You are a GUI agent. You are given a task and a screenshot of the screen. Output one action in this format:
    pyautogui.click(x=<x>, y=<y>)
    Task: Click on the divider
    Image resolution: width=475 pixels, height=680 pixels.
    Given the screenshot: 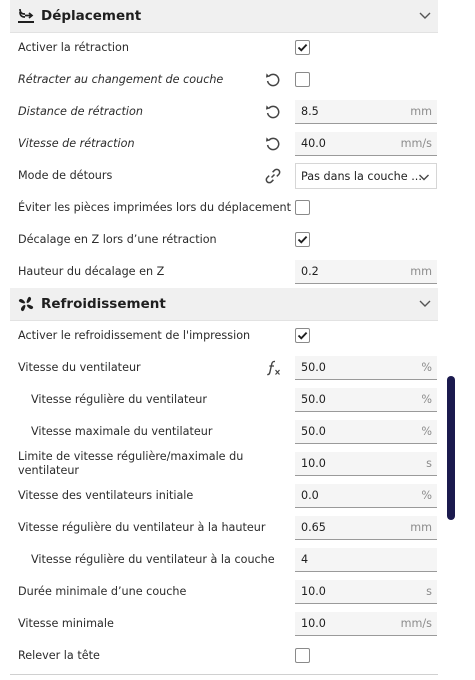 What is the action you would take?
    pyautogui.click(x=224, y=674)
    